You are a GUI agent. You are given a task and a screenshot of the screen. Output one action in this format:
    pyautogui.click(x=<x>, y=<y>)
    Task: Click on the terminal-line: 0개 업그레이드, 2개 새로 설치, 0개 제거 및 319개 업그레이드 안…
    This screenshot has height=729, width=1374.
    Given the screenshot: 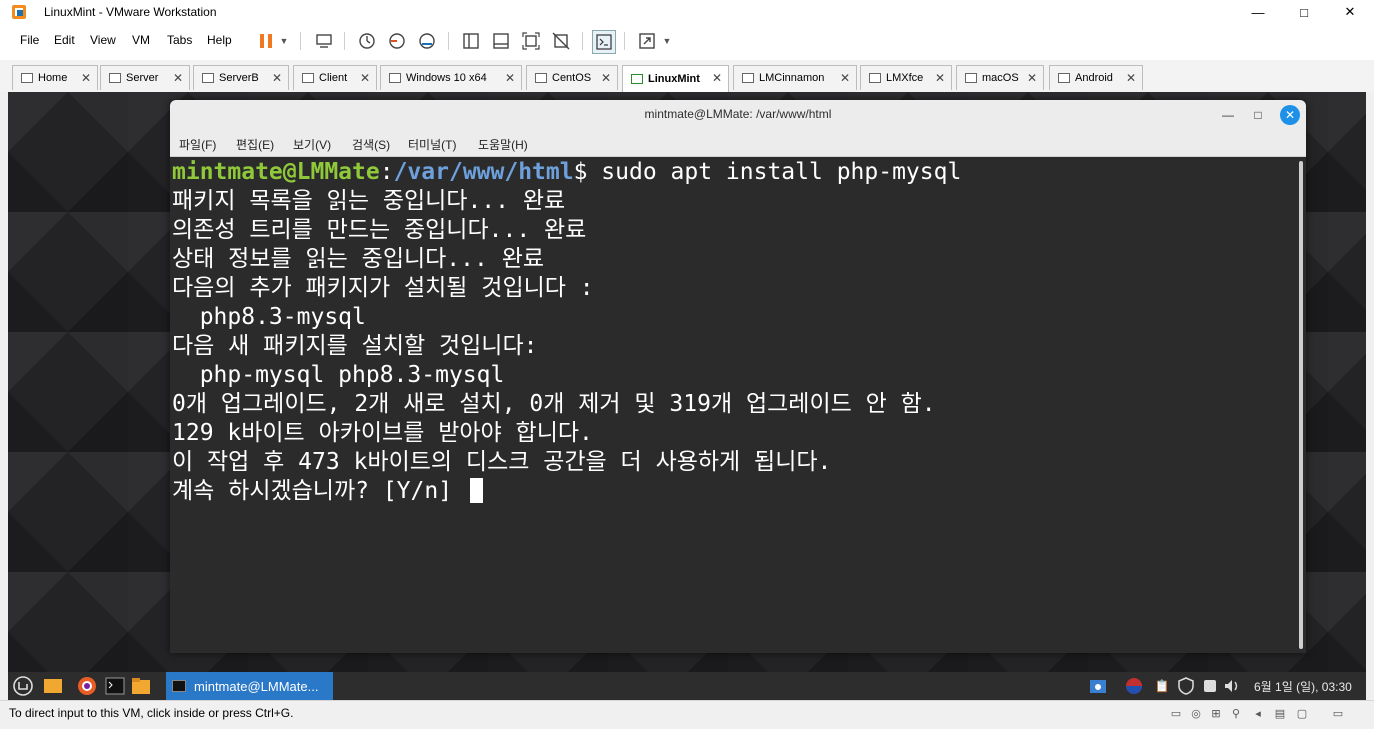 What is the action you would take?
    pyautogui.click(x=554, y=404)
    